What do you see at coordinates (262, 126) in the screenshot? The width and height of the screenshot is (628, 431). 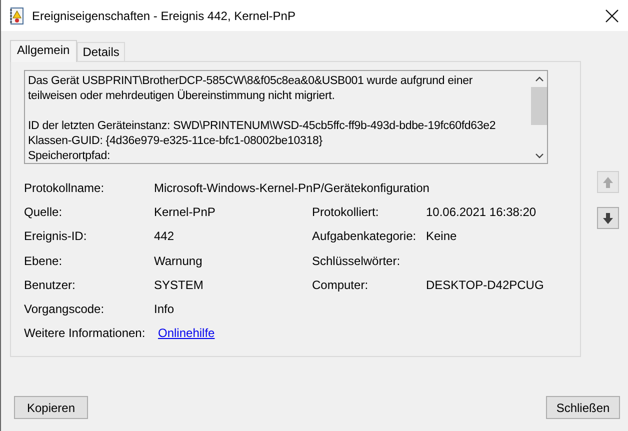 I see `message-line: ID der letzten Geräteinstanz: SWD\PRINTENUM\WSD-45cb5ffc-ff9b-493d-bdbe-19fc60fd63e2` at bounding box center [262, 126].